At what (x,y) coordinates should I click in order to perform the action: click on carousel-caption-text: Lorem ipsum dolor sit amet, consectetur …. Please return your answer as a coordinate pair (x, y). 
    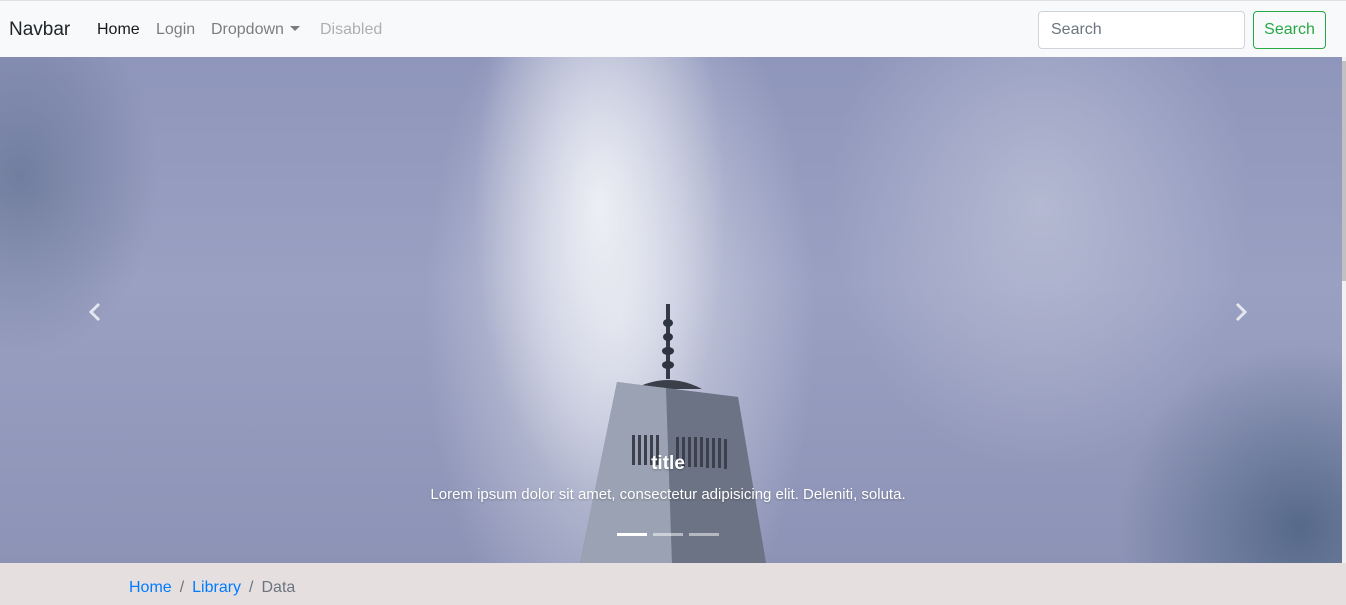
    Looking at the image, I should click on (668, 494).